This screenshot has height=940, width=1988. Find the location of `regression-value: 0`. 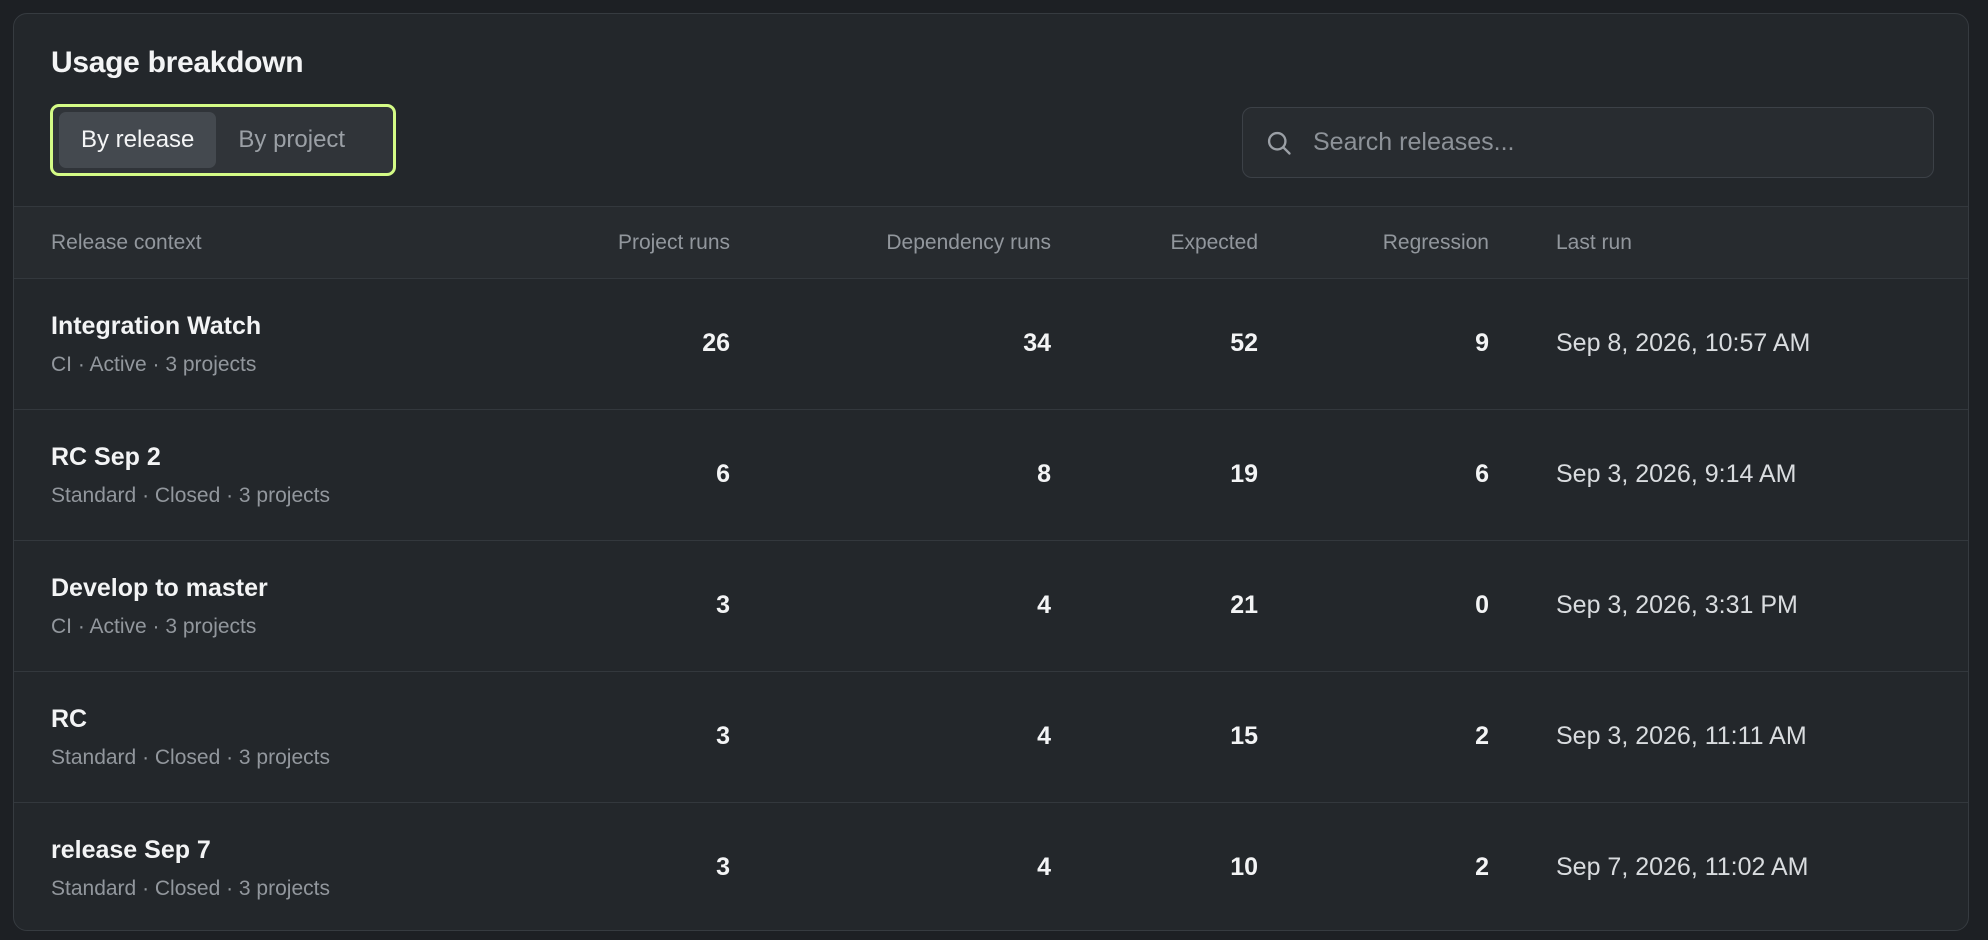

regression-value: 0 is located at coordinates (1482, 605).